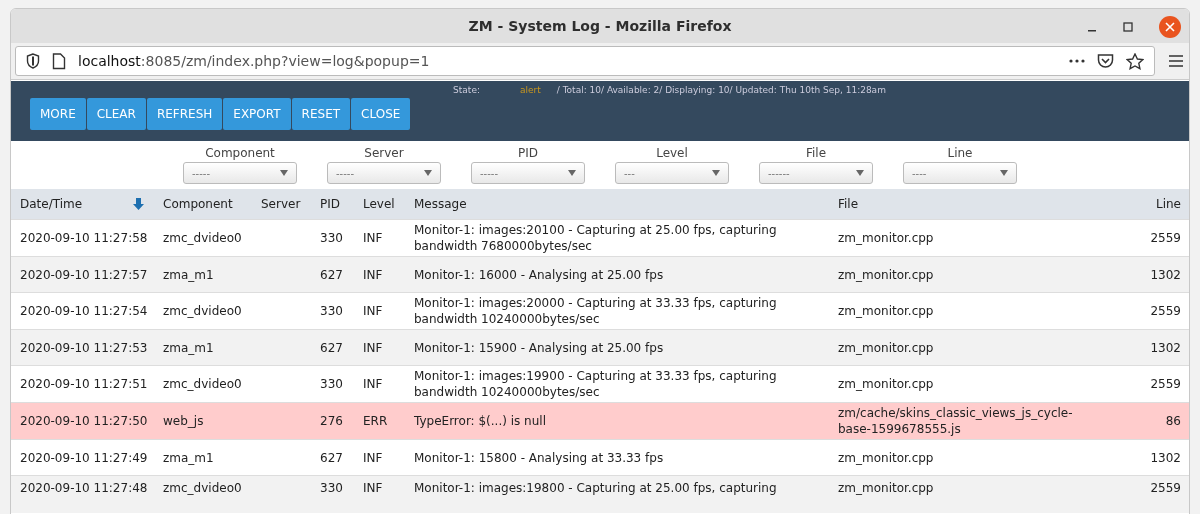 The height and width of the screenshot is (514, 1200). What do you see at coordinates (480, 421) in the screenshot?
I see `message-cell: TypeError: $(...) is null` at bounding box center [480, 421].